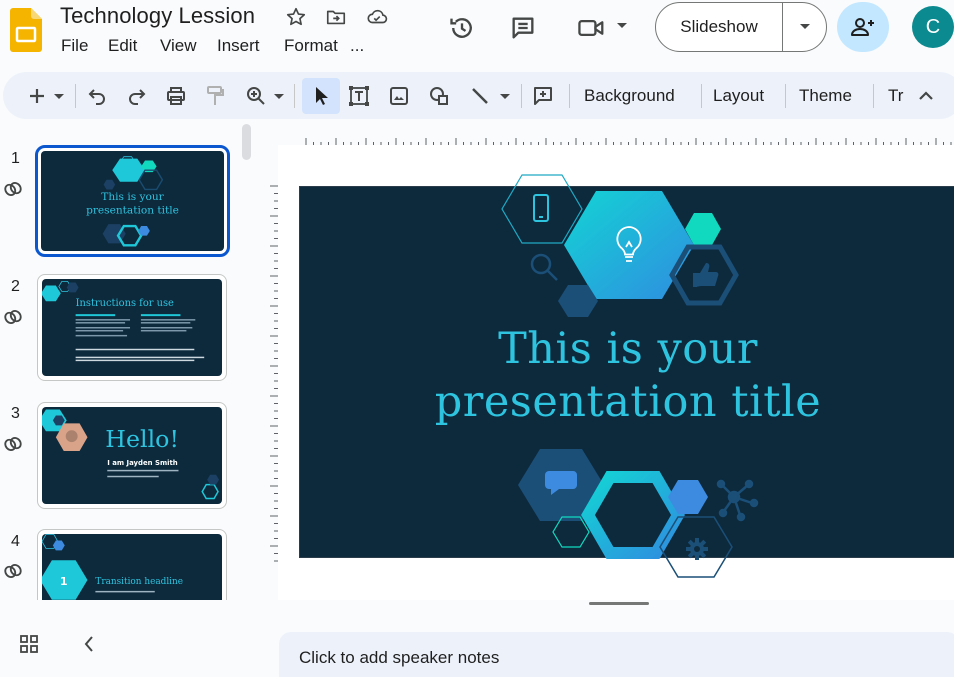 The height and width of the screenshot is (677, 954). I want to click on select-icon, so click(321, 96).